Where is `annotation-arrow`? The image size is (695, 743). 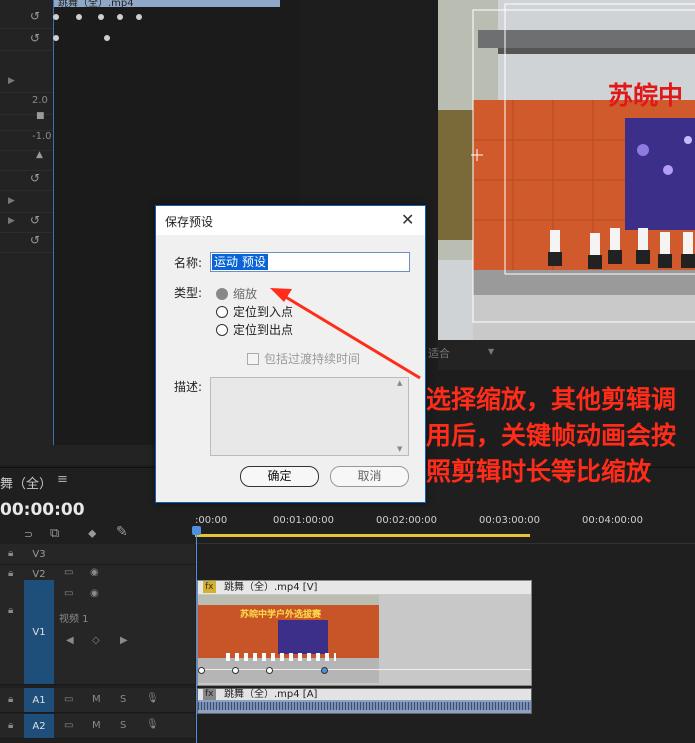
annotation-arrow is located at coordinates (345, 334).